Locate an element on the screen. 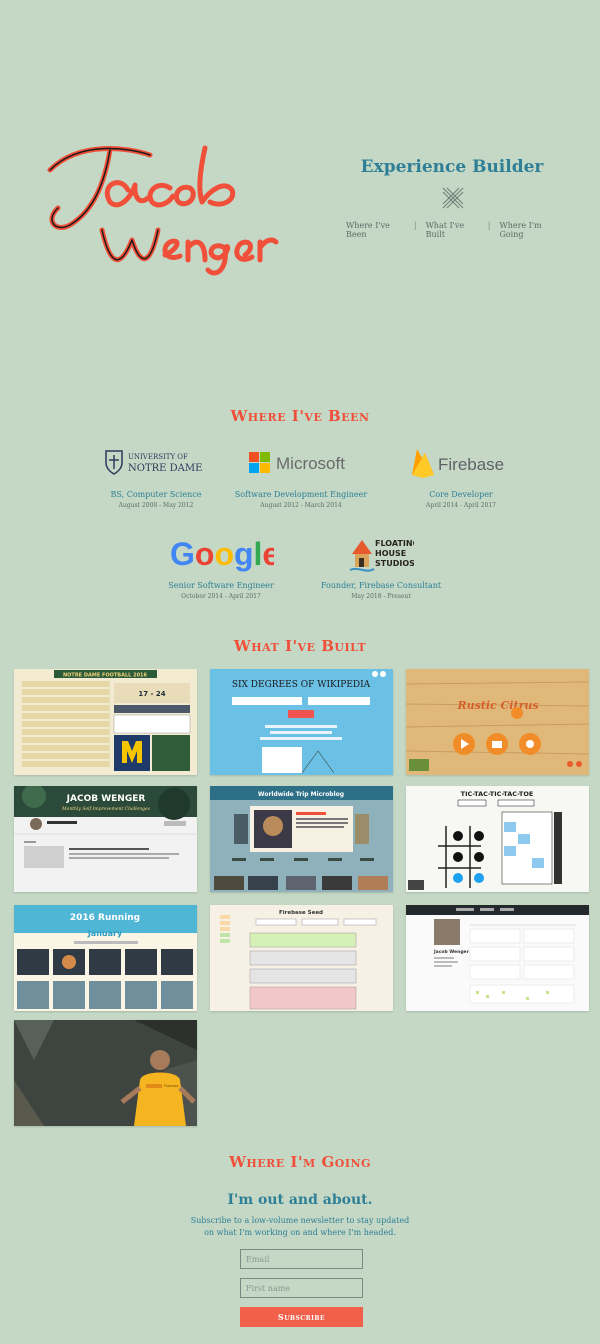 Image resolution: width=600 pixels, height=1344 pixels. jacob-wenger-signature-logo is located at coordinates (160, 205).